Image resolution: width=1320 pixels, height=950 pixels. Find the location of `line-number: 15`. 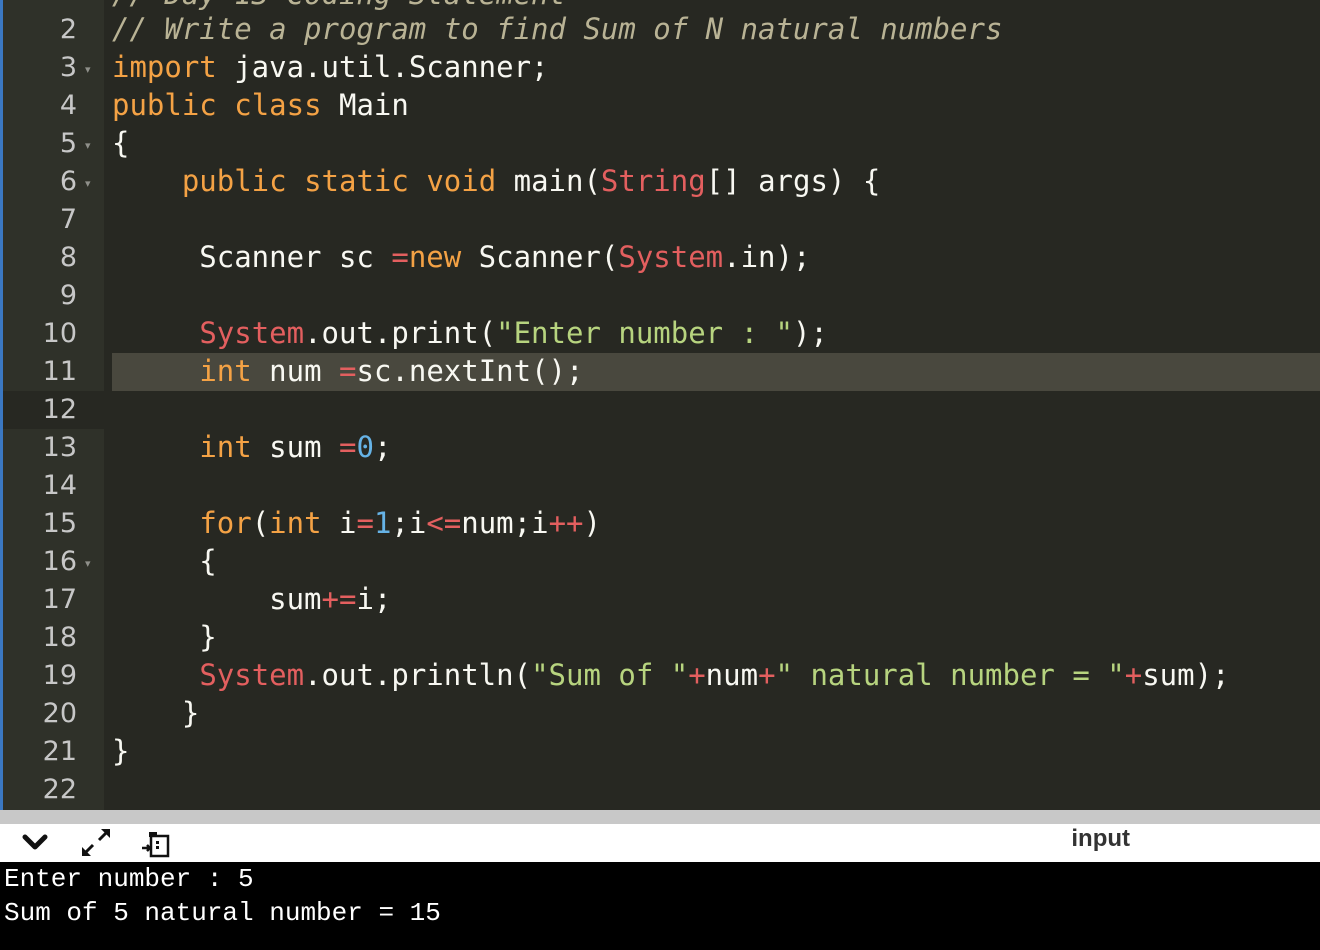

line-number: 15 is located at coordinates (59, 523).